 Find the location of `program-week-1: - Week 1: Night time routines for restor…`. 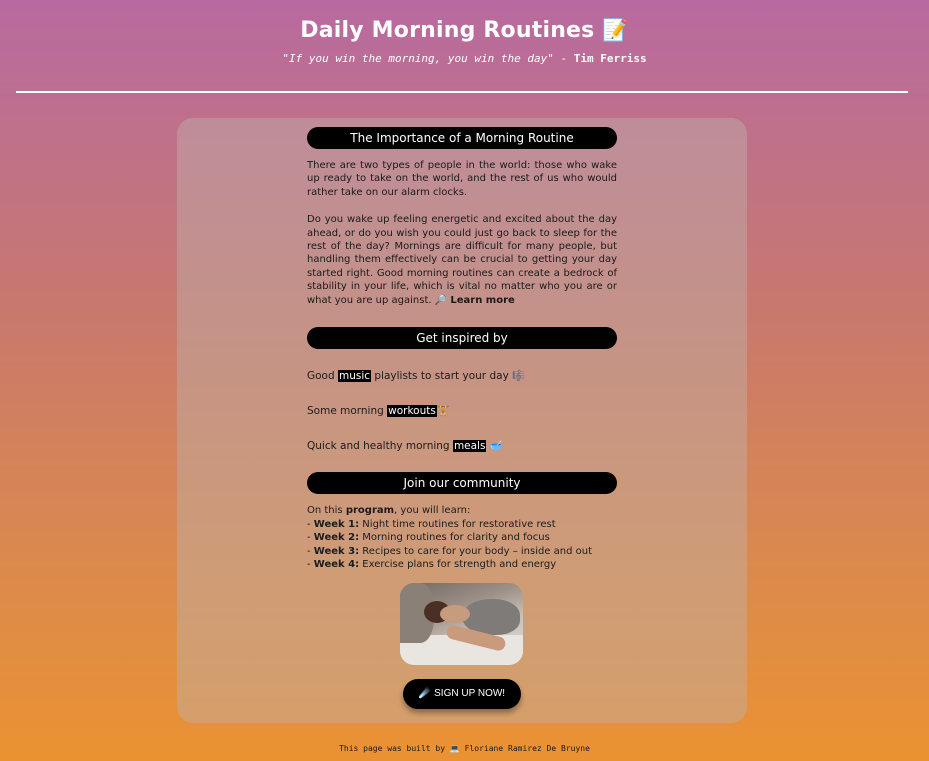

program-week-1: - Week 1: Night time routines for restor… is located at coordinates (431, 524).